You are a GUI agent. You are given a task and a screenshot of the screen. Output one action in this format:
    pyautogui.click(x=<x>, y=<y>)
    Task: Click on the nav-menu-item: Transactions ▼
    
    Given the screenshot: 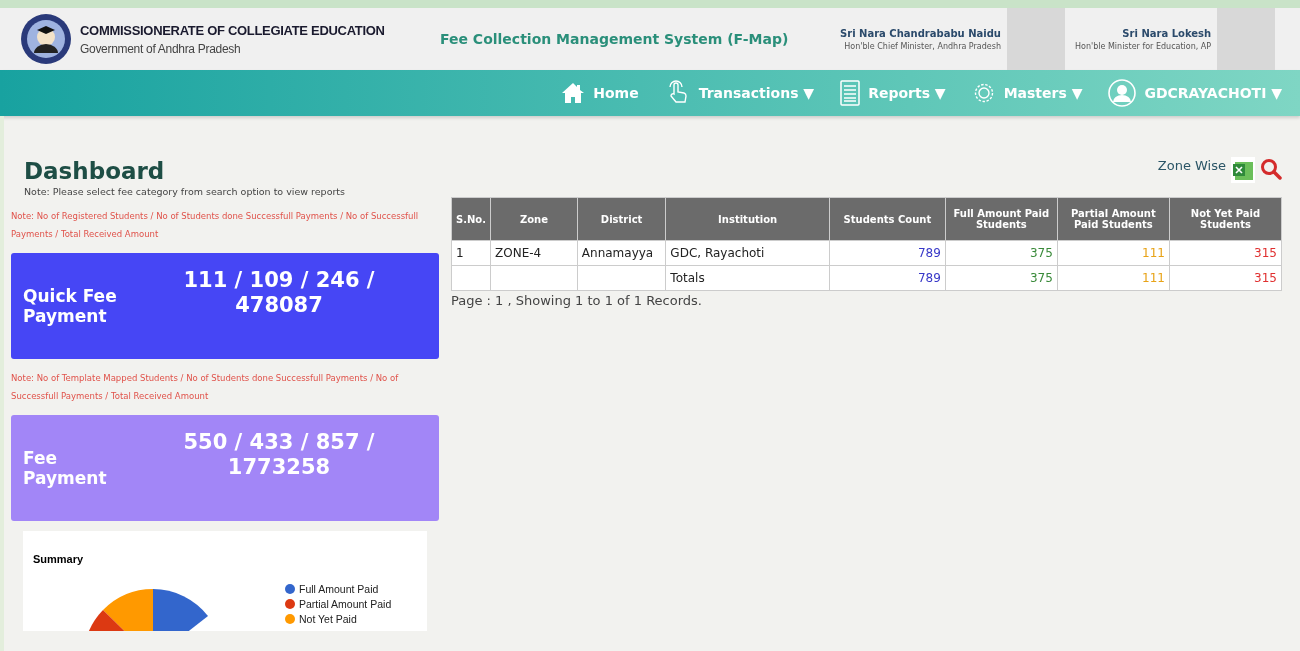 What is the action you would take?
    pyautogui.click(x=739, y=93)
    